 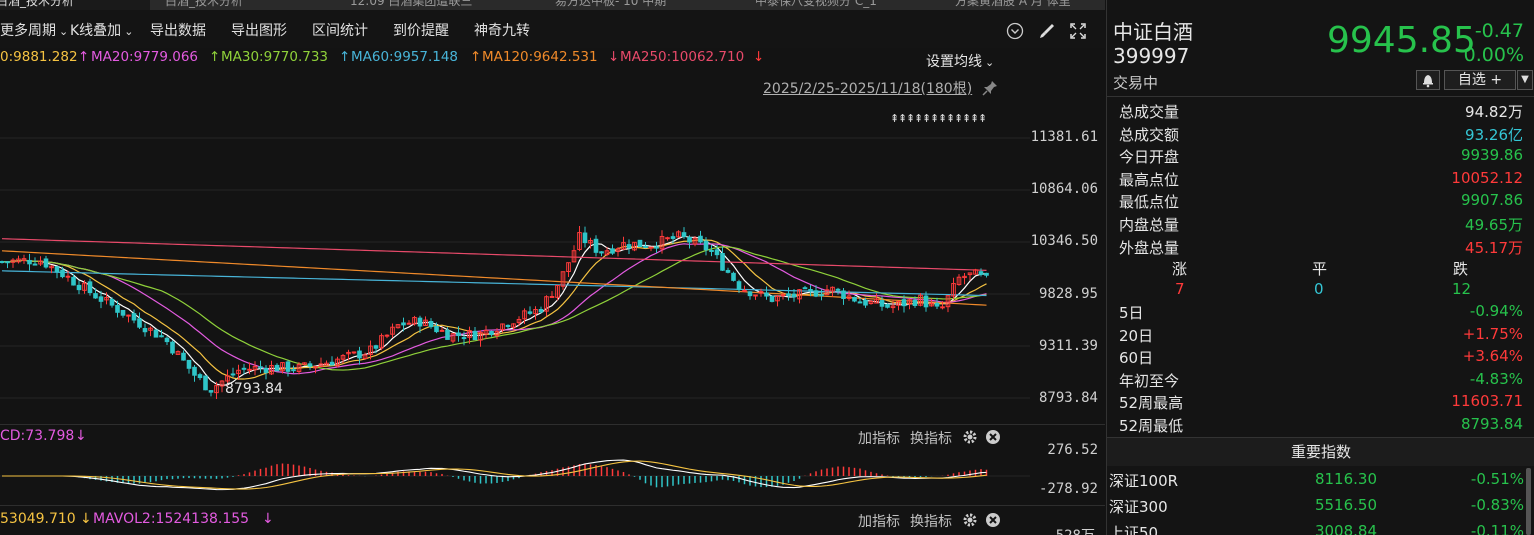 What do you see at coordinates (1492, 356) in the screenshot?
I see `perf-value: +3.64%` at bounding box center [1492, 356].